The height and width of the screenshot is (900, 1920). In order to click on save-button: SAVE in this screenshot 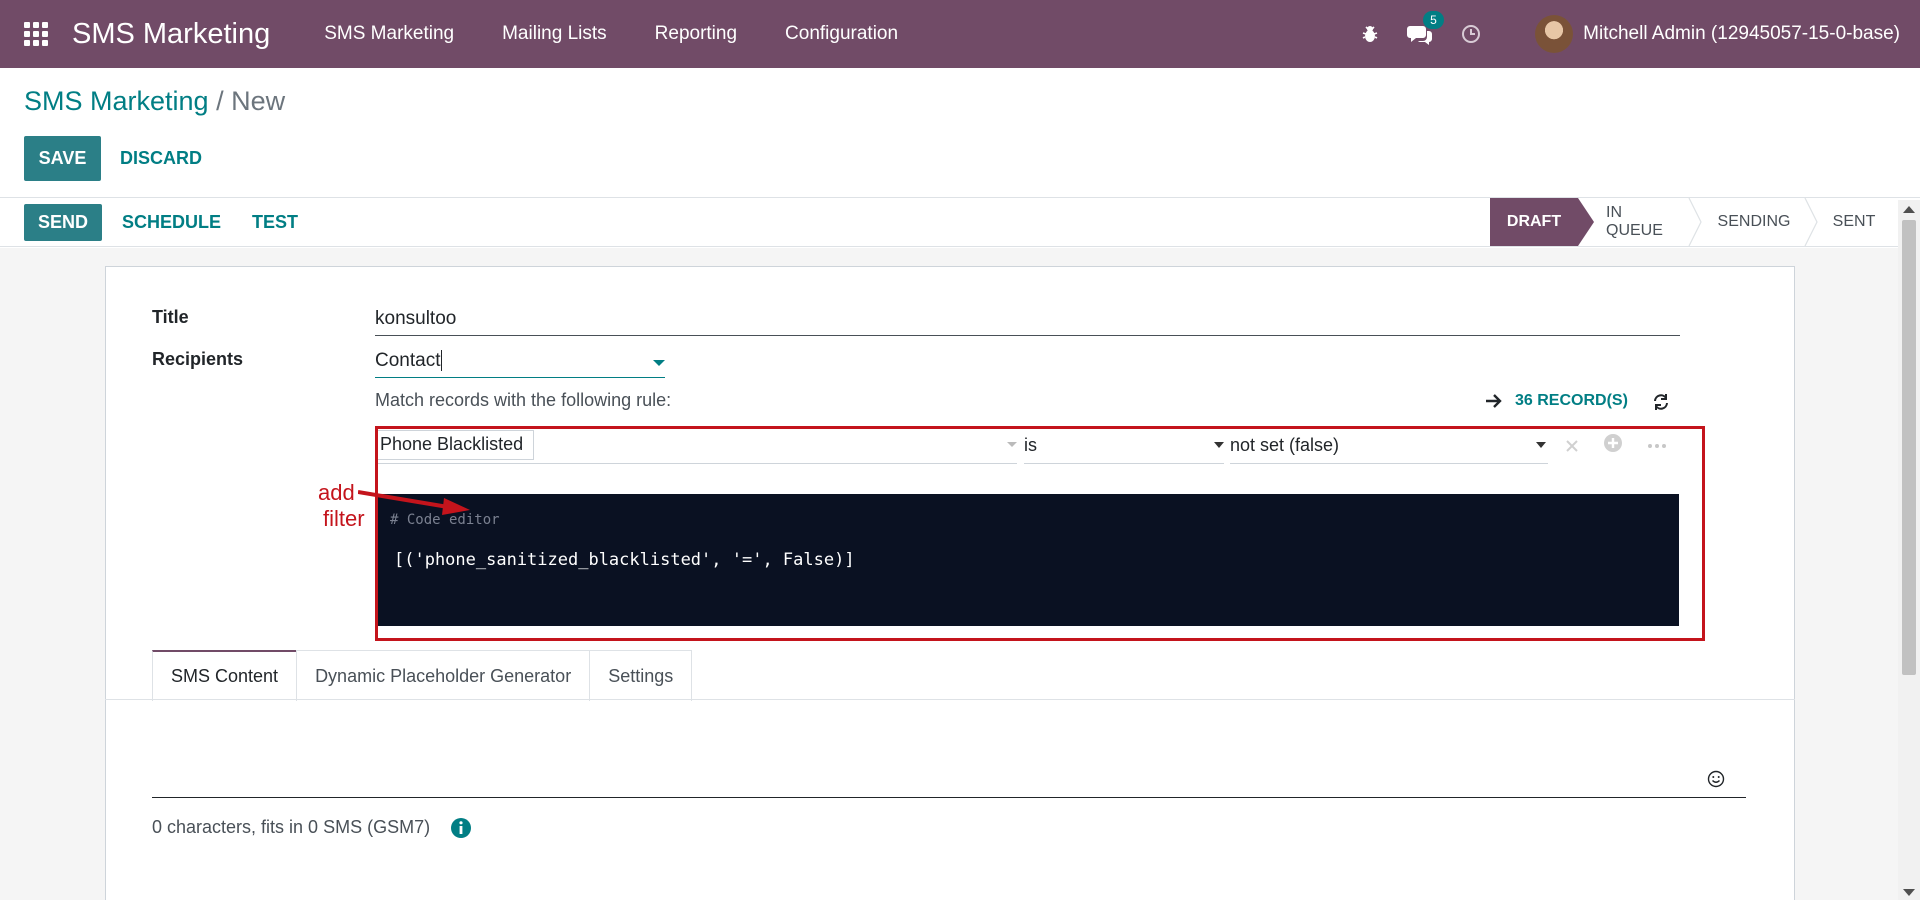, I will do `click(62, 158)`.